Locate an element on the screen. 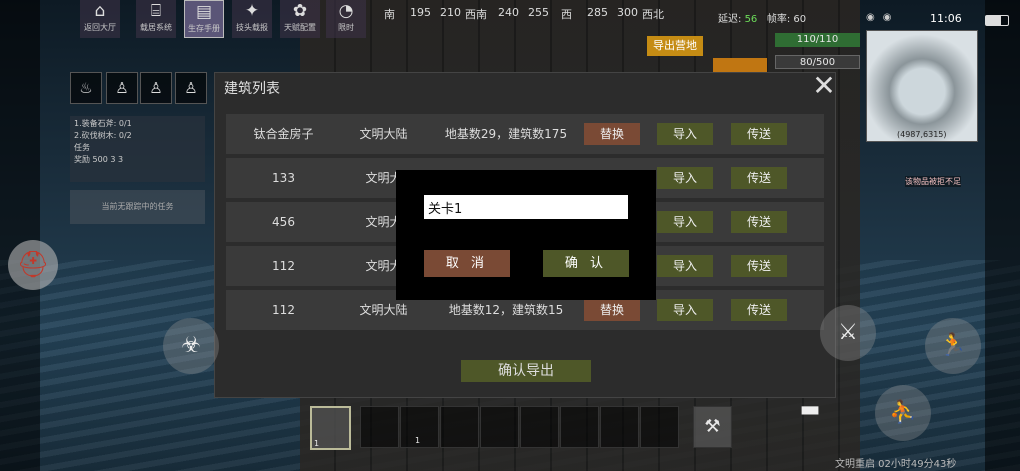  weapon-button: ⚔ is located at coordinates (848, 333).